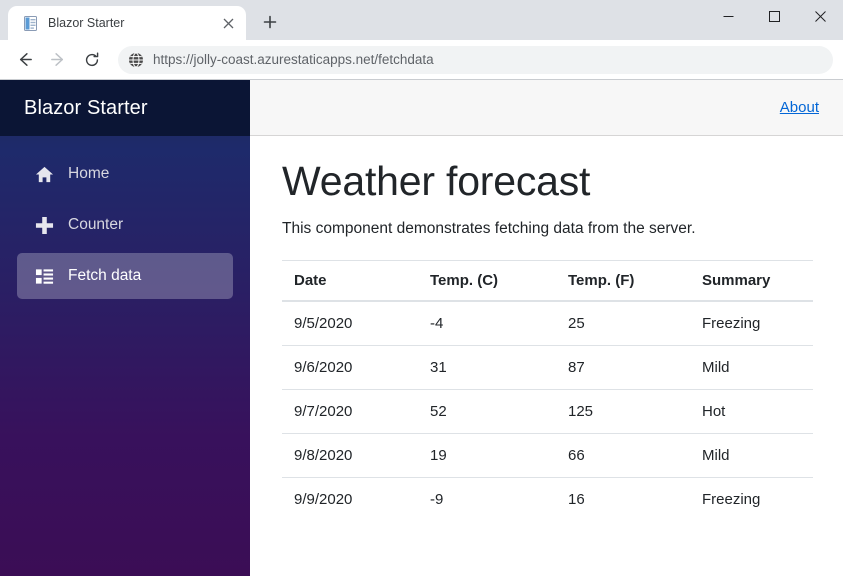 The image size is (843, 576). I want to click on window-controls, so click(774, 20).